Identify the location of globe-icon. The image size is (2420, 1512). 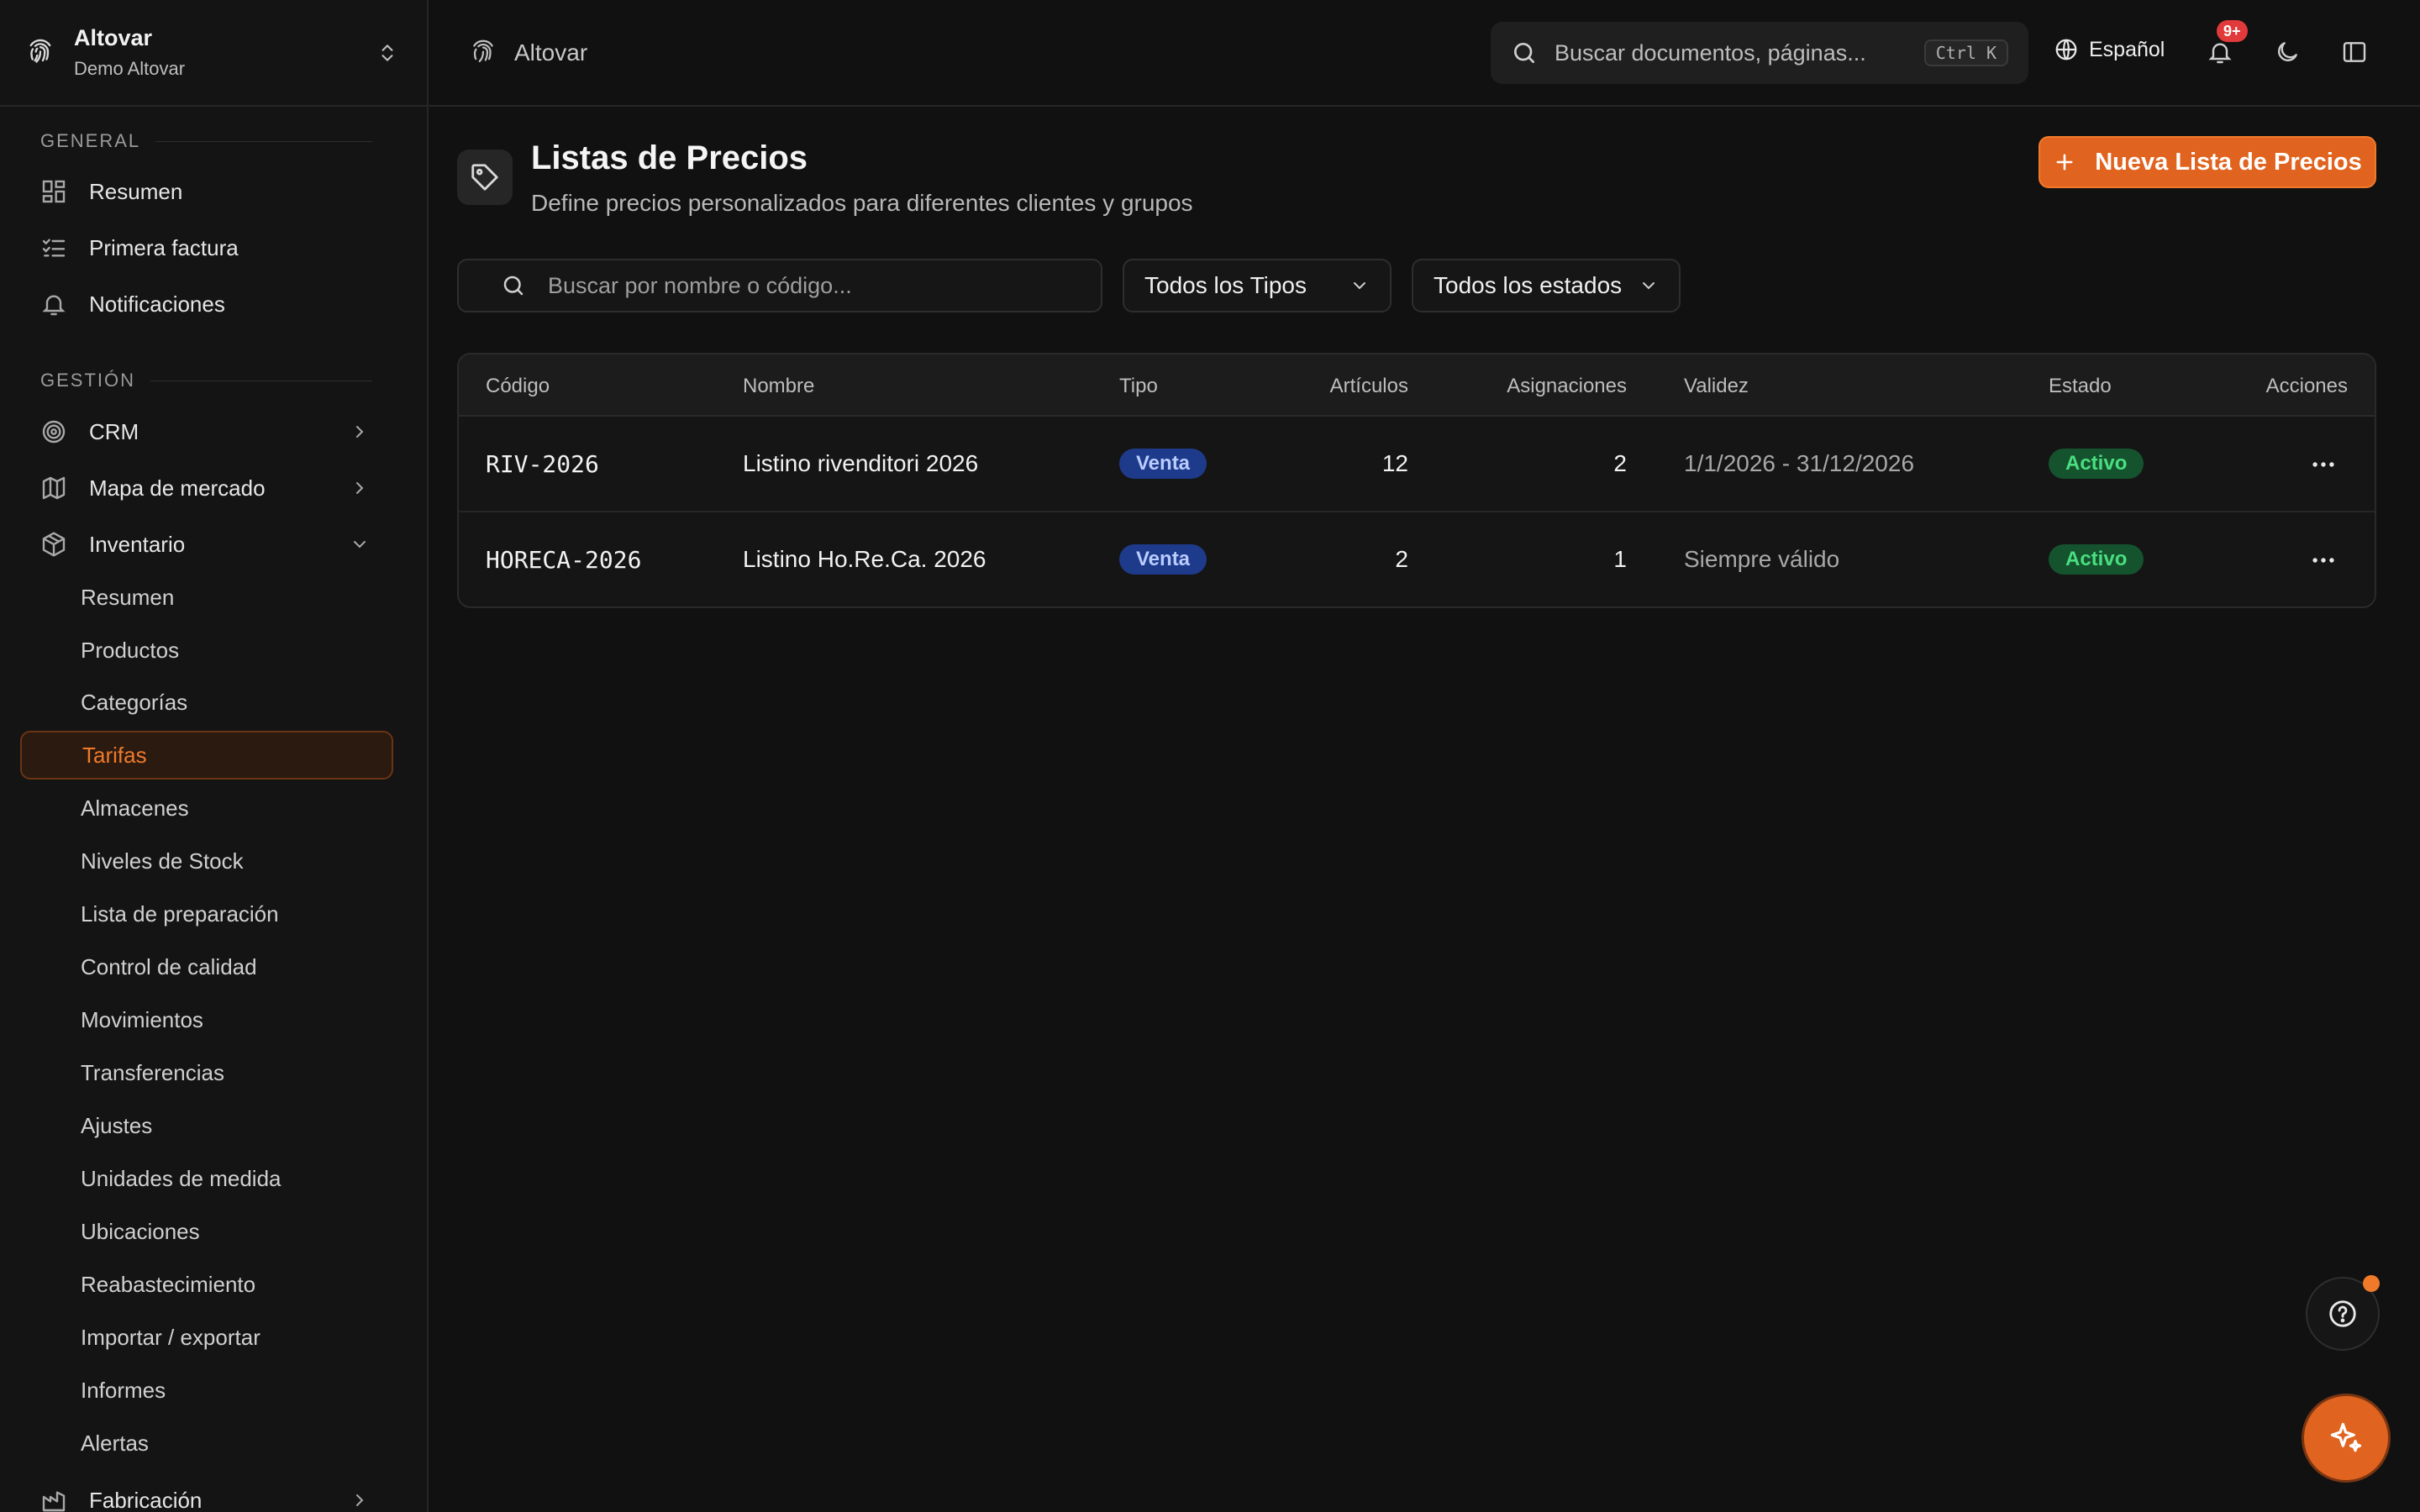
(2066, 49).